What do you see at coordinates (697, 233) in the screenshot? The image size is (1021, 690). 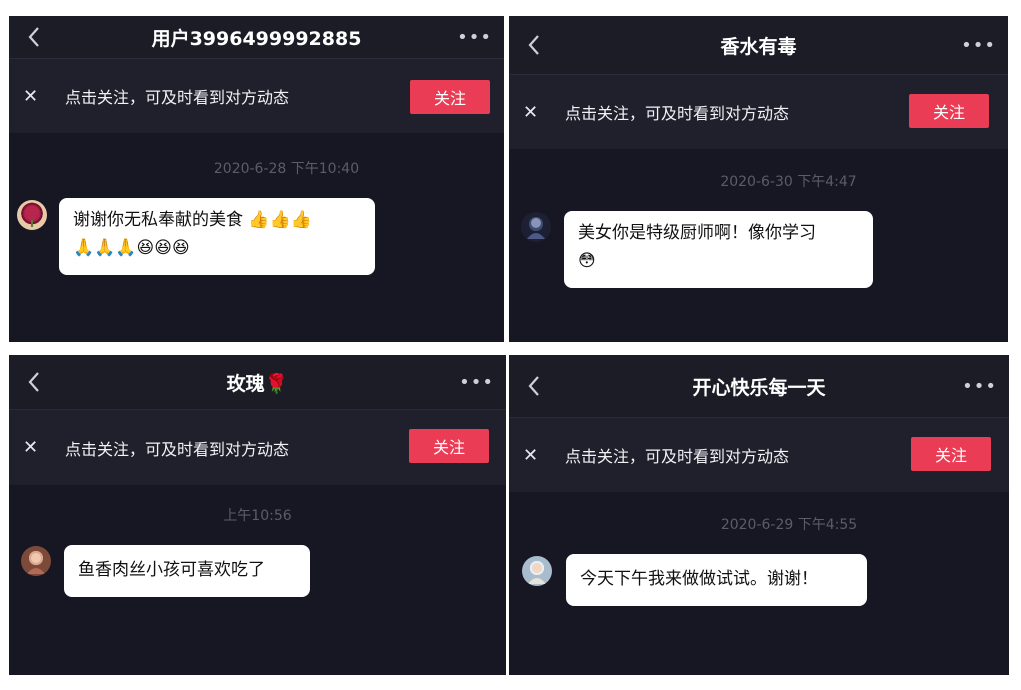 I see `message-text: 美女你是特级厨师啊！像你学习` at bounding box center [697, 233].